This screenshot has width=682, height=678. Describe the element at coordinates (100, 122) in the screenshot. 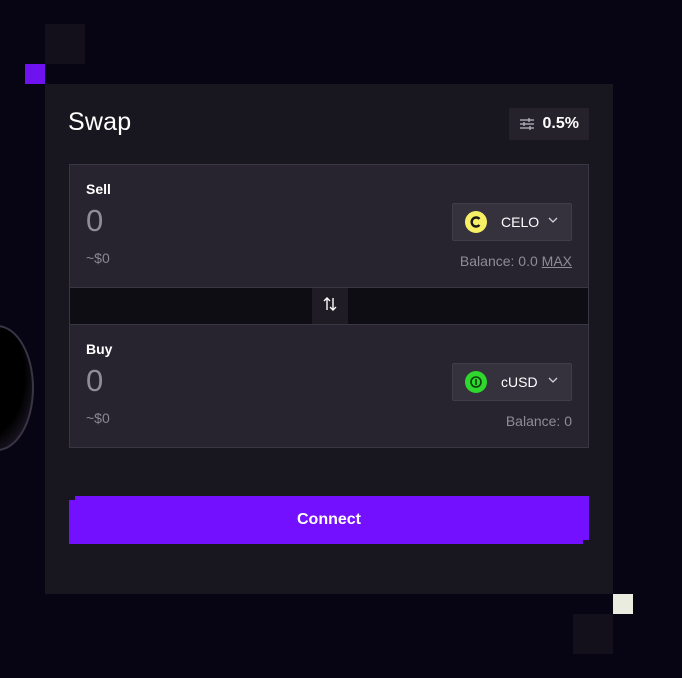

I see `swap-title: Swap` at that location.